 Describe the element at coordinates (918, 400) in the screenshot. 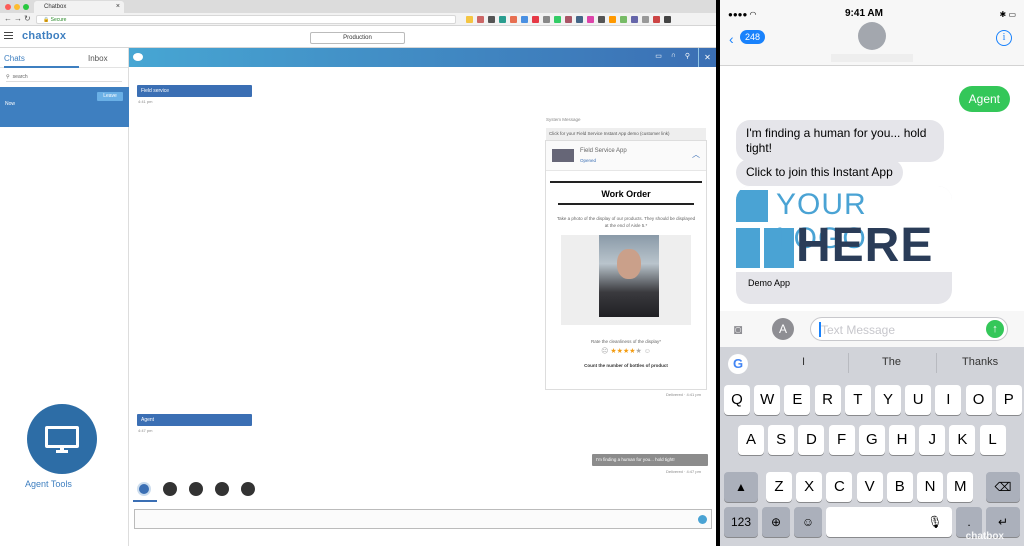

I see `key-u: U` at that location.